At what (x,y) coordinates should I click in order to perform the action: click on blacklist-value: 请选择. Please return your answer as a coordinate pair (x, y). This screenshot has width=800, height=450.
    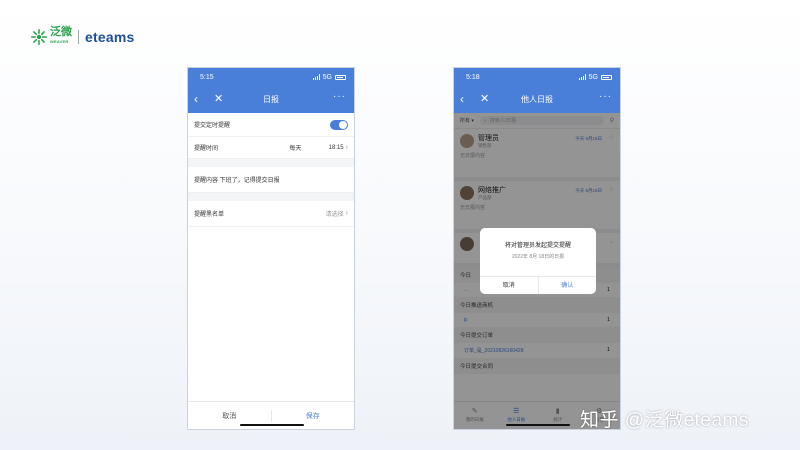
    Looking at the image, I should click on (334, 215).